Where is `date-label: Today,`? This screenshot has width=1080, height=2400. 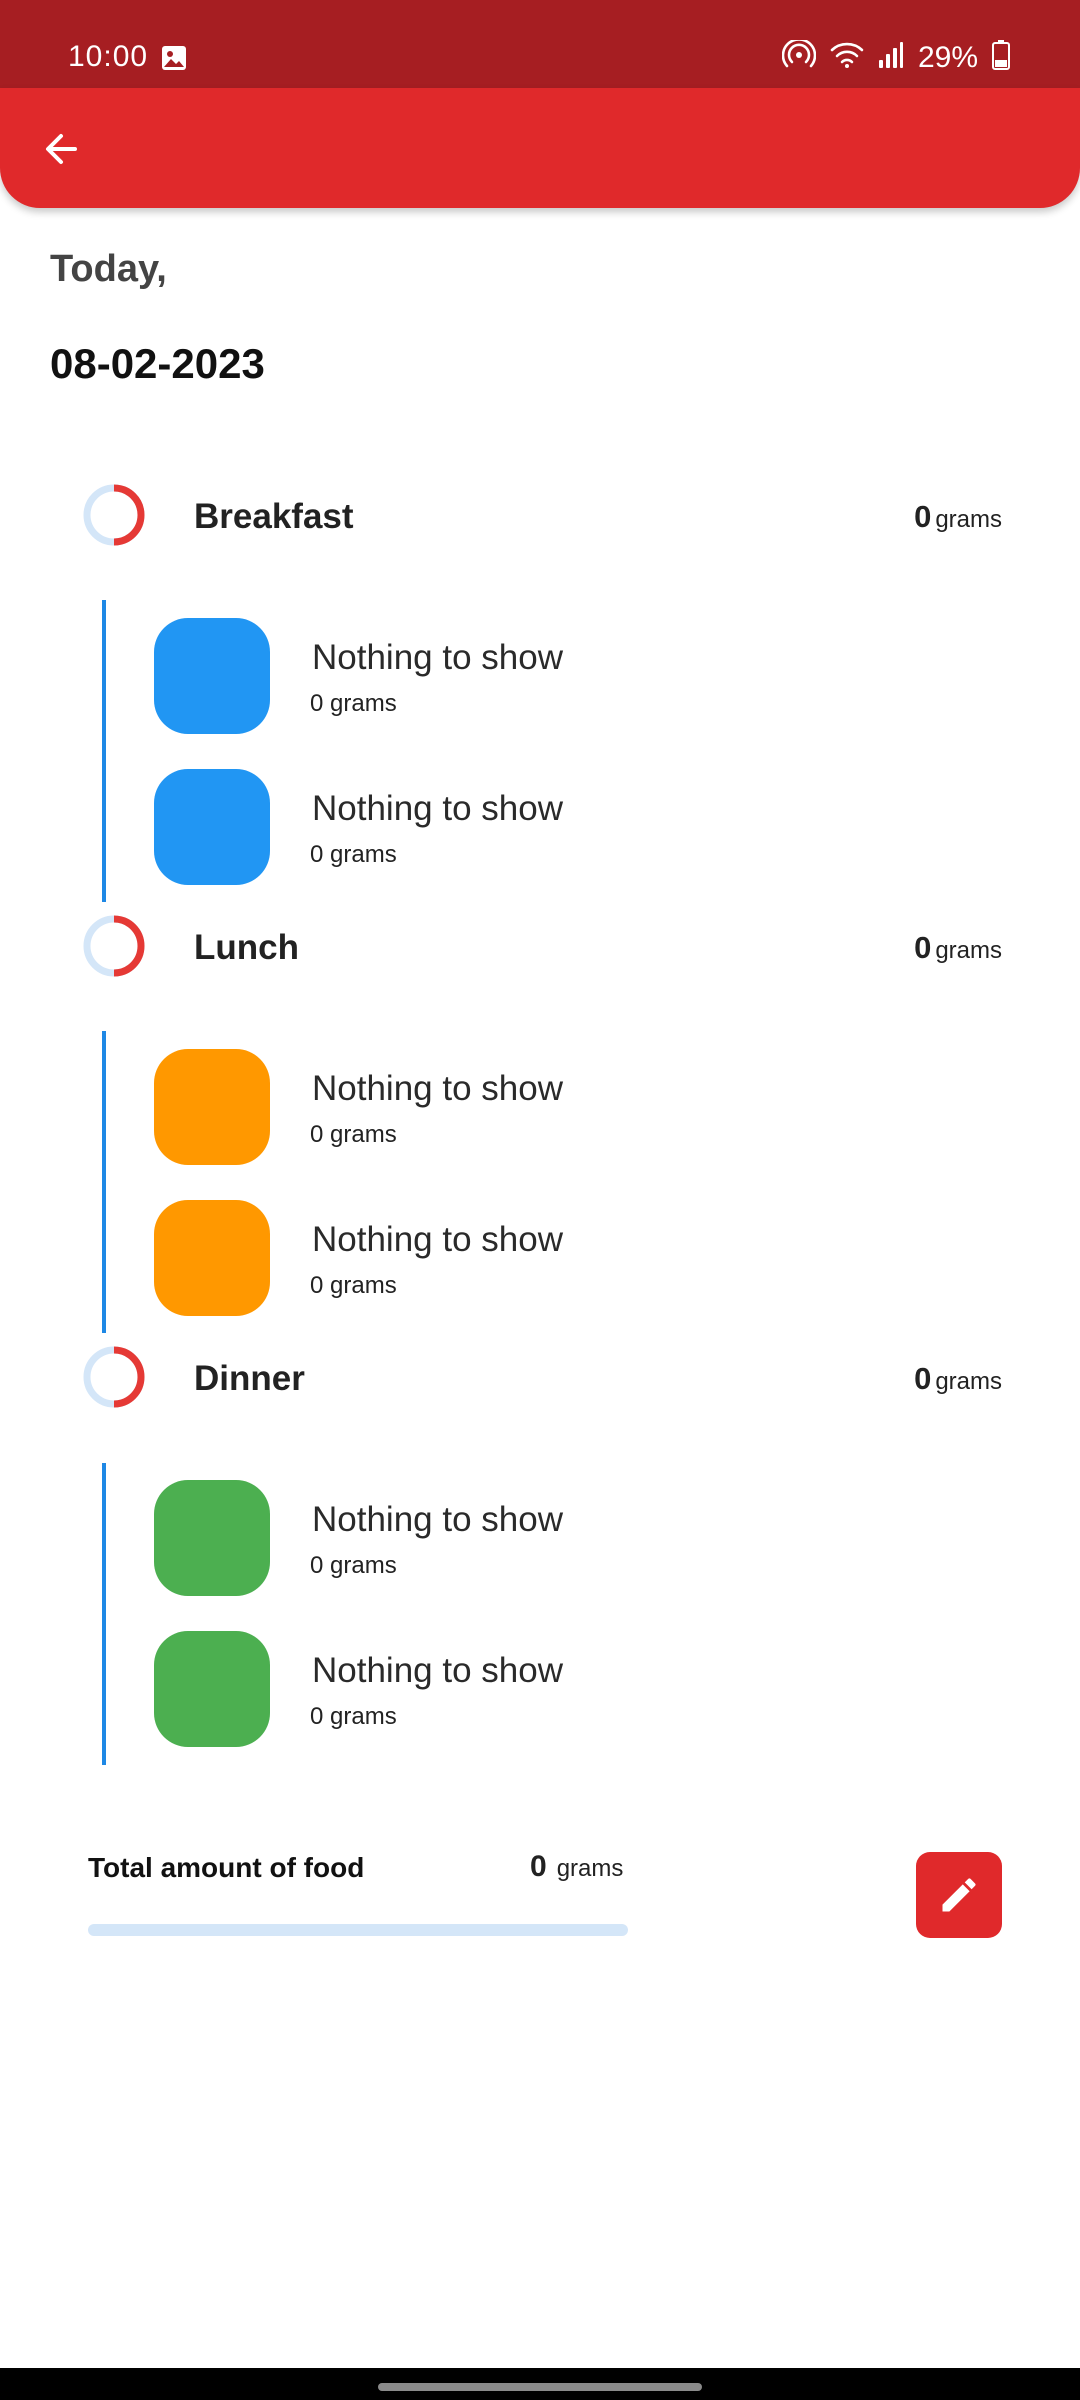 date-label: Today, is located at coordinates (108, 269).